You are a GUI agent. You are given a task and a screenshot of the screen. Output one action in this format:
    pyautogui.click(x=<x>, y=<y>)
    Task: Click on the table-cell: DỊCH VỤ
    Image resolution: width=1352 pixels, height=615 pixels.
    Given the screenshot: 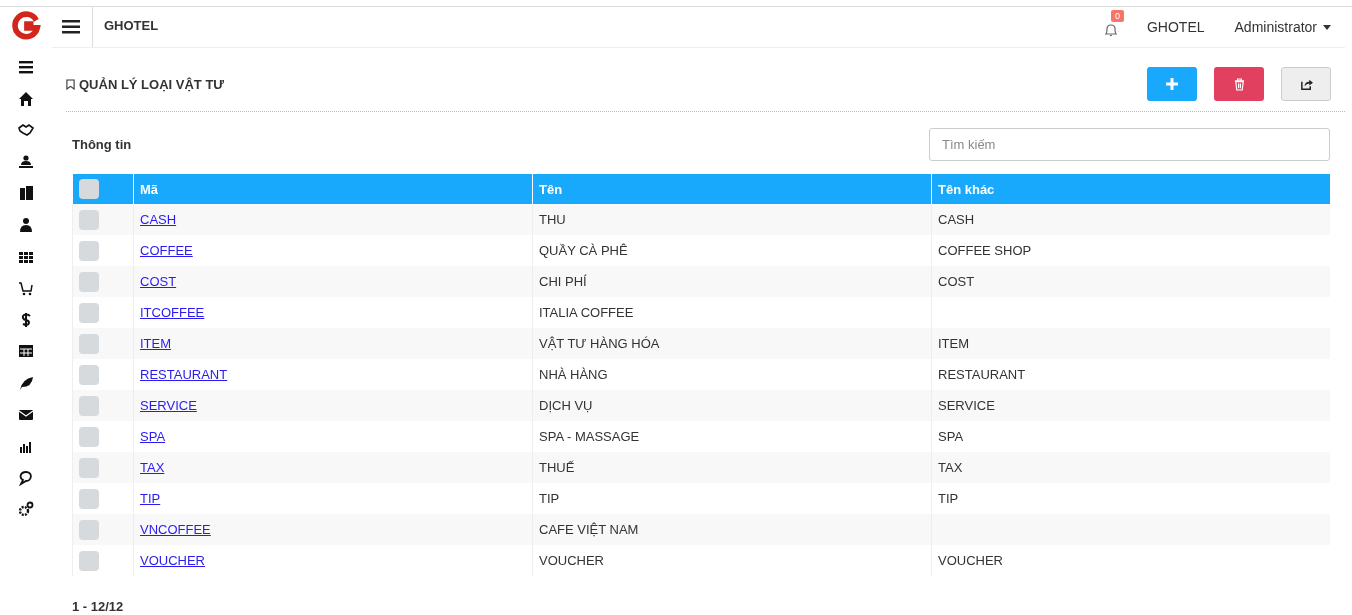 What is the action you would take?
    pyautogui.click(x=732, y=405)
    